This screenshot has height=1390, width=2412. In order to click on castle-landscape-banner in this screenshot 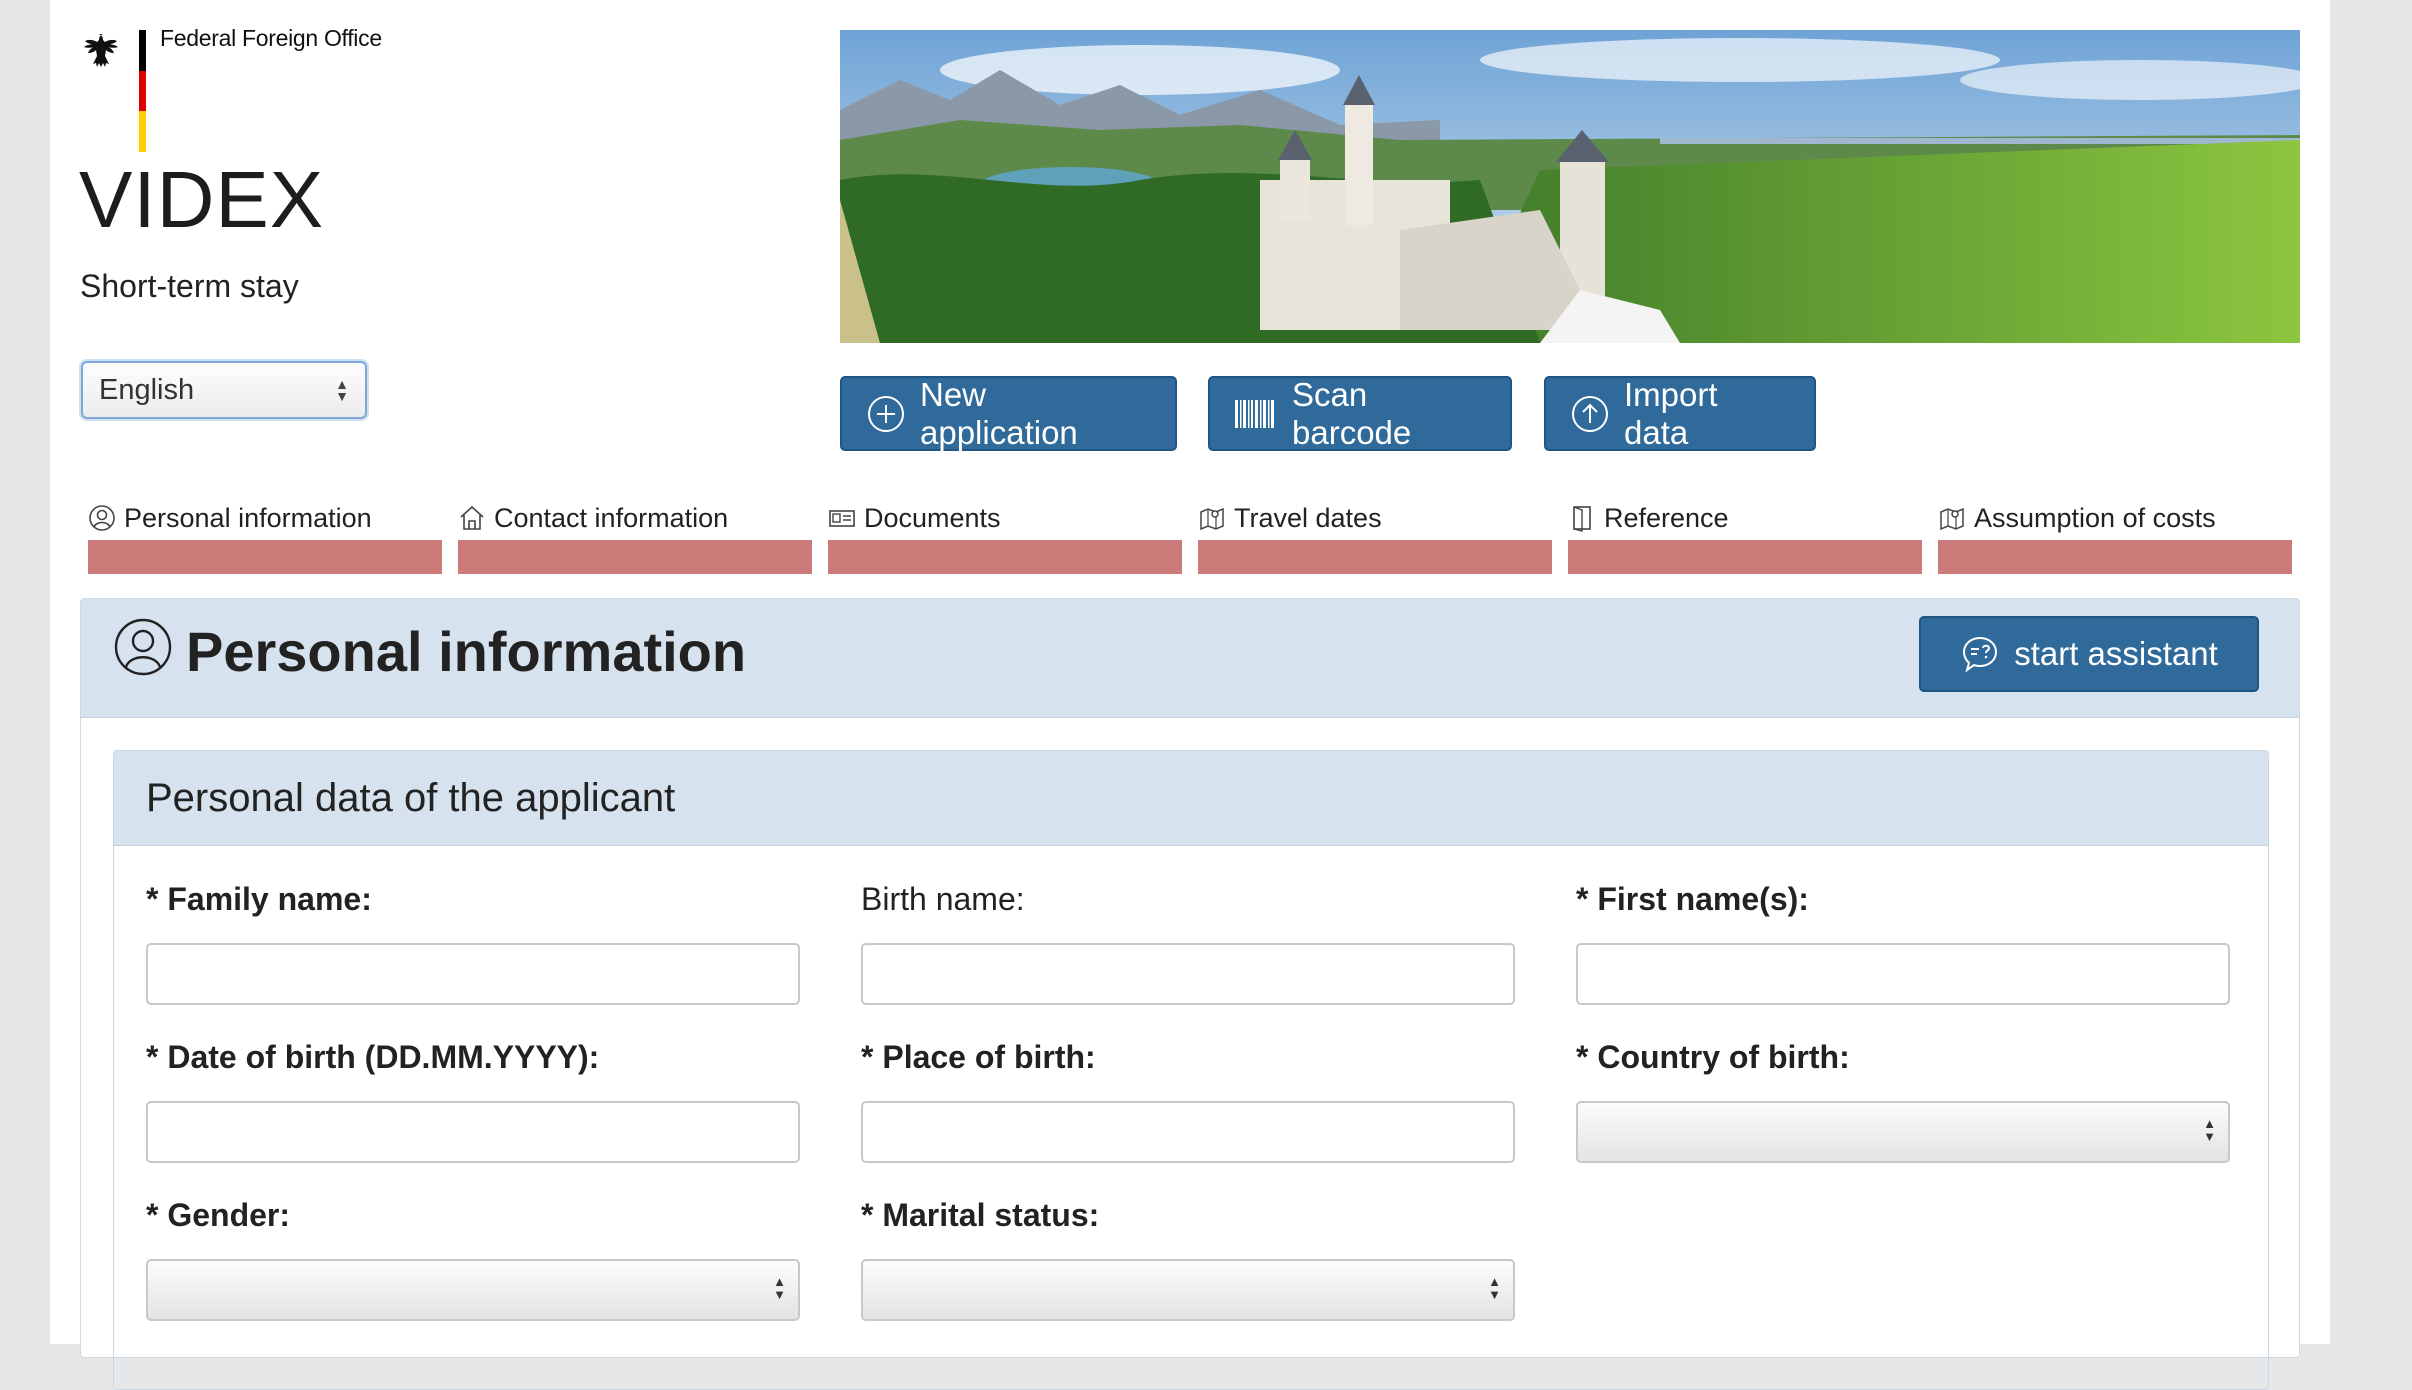, I will do `click(1570, 186)`.